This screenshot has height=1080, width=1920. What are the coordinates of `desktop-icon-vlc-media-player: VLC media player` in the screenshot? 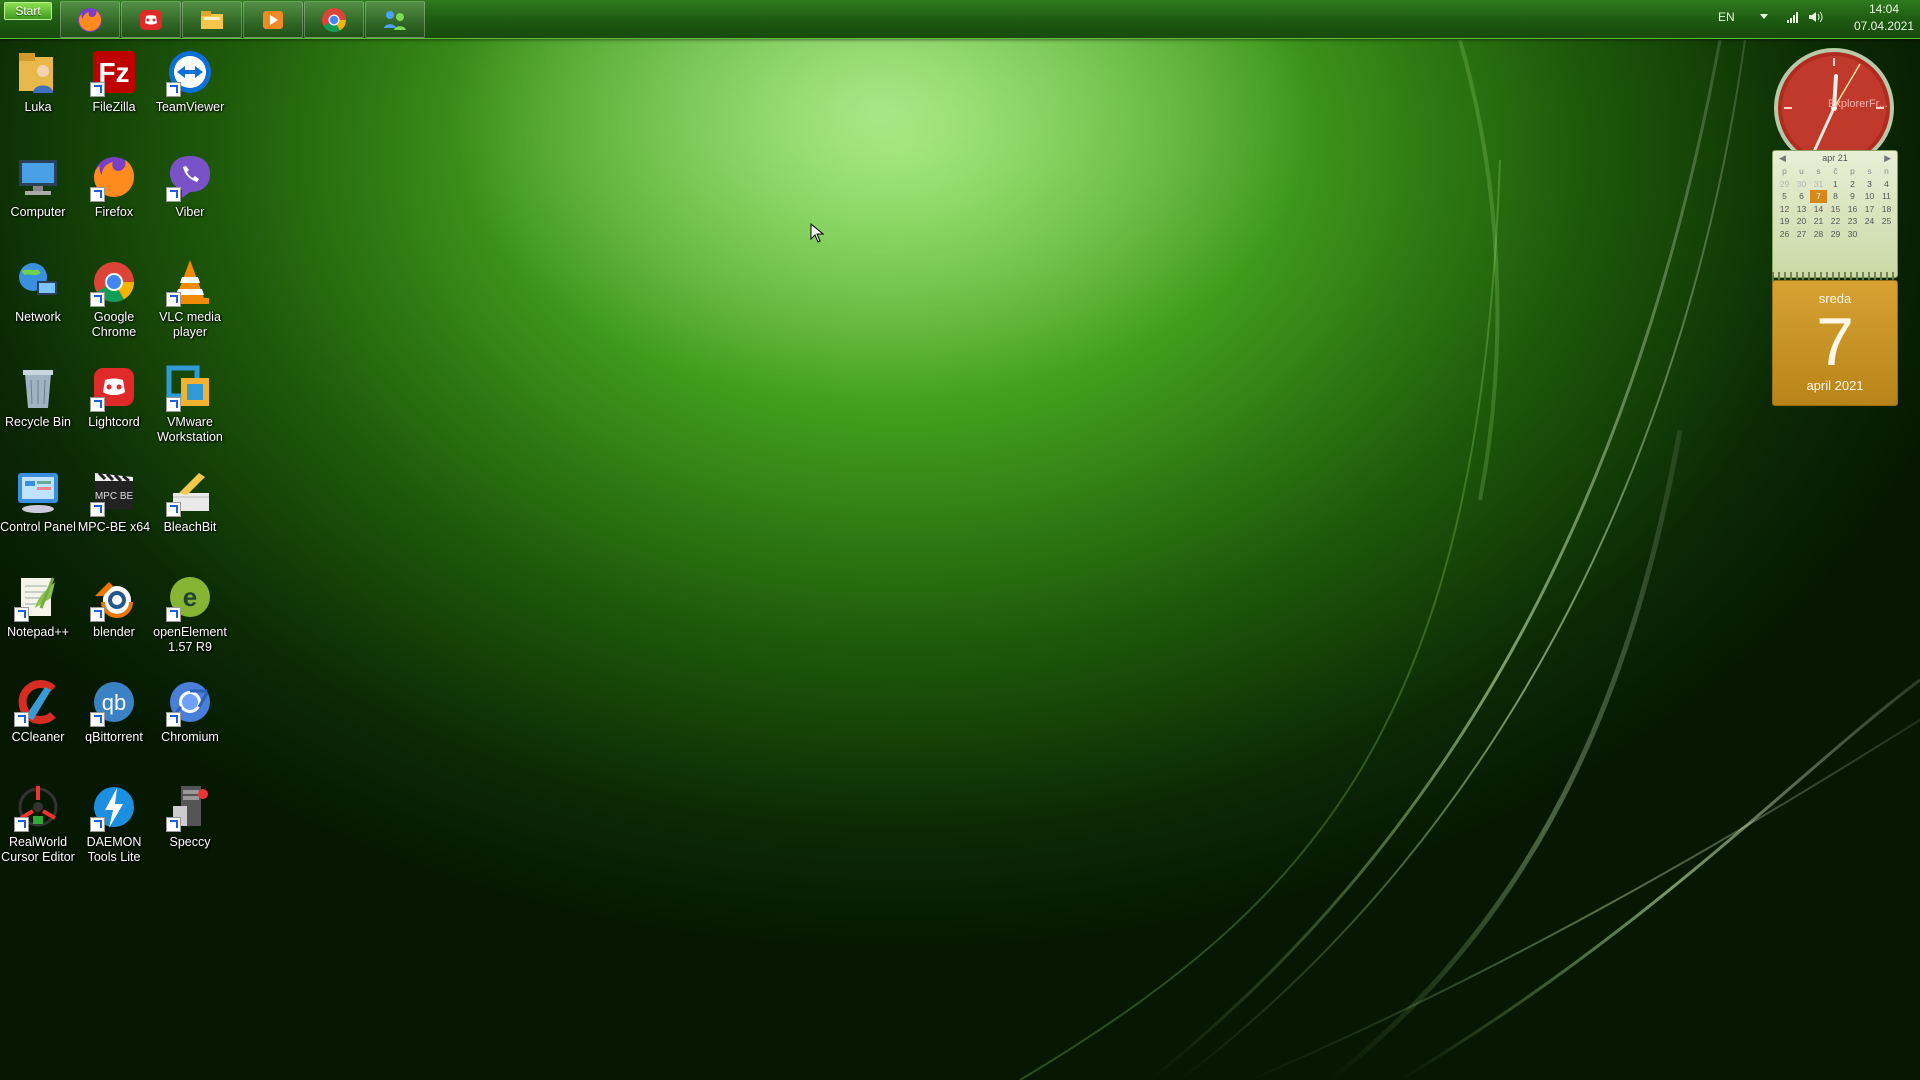 It's located at (190, 297).